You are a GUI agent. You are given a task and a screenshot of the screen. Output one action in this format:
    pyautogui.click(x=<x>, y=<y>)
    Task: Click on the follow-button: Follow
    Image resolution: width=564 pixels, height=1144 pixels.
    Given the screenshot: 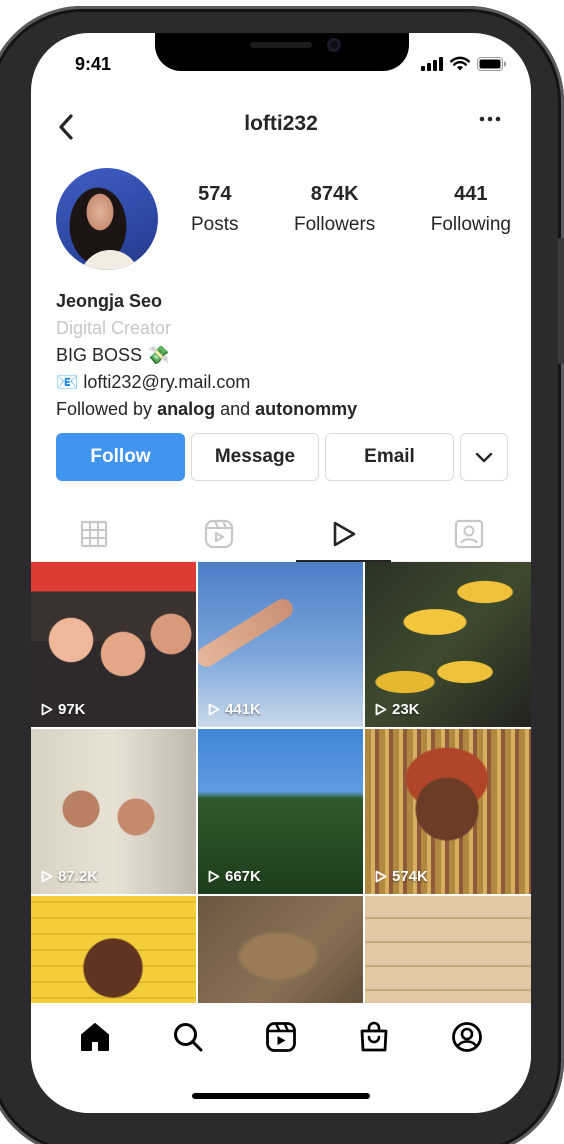 What is the action you would take?
    pyautogui.click(x=120, y=457)
    